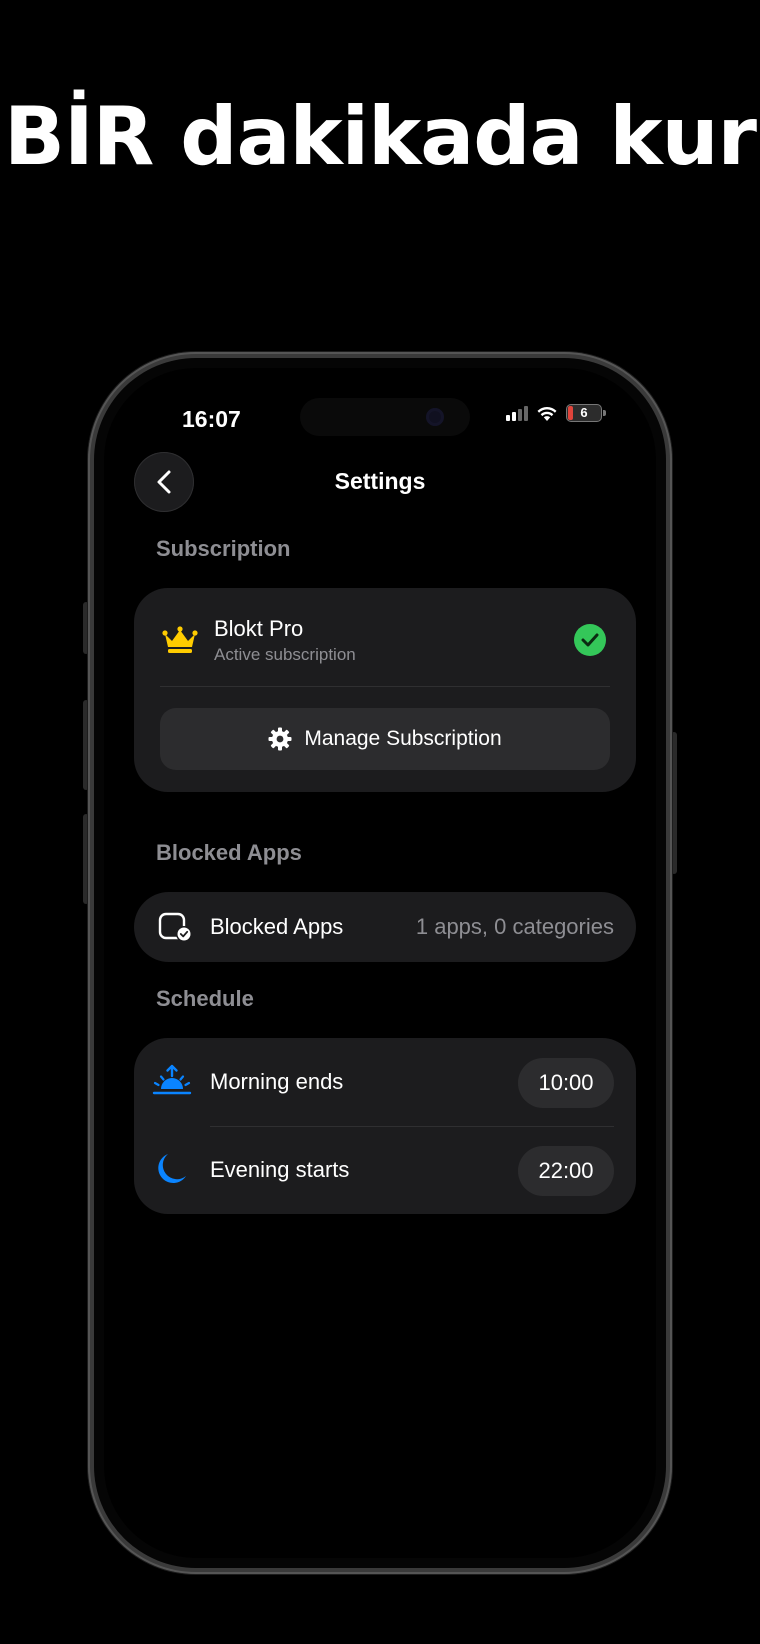 This screenshot has width=760, height=1644. I want to click on section-label-schedule: Schedule, so click(205, 998).